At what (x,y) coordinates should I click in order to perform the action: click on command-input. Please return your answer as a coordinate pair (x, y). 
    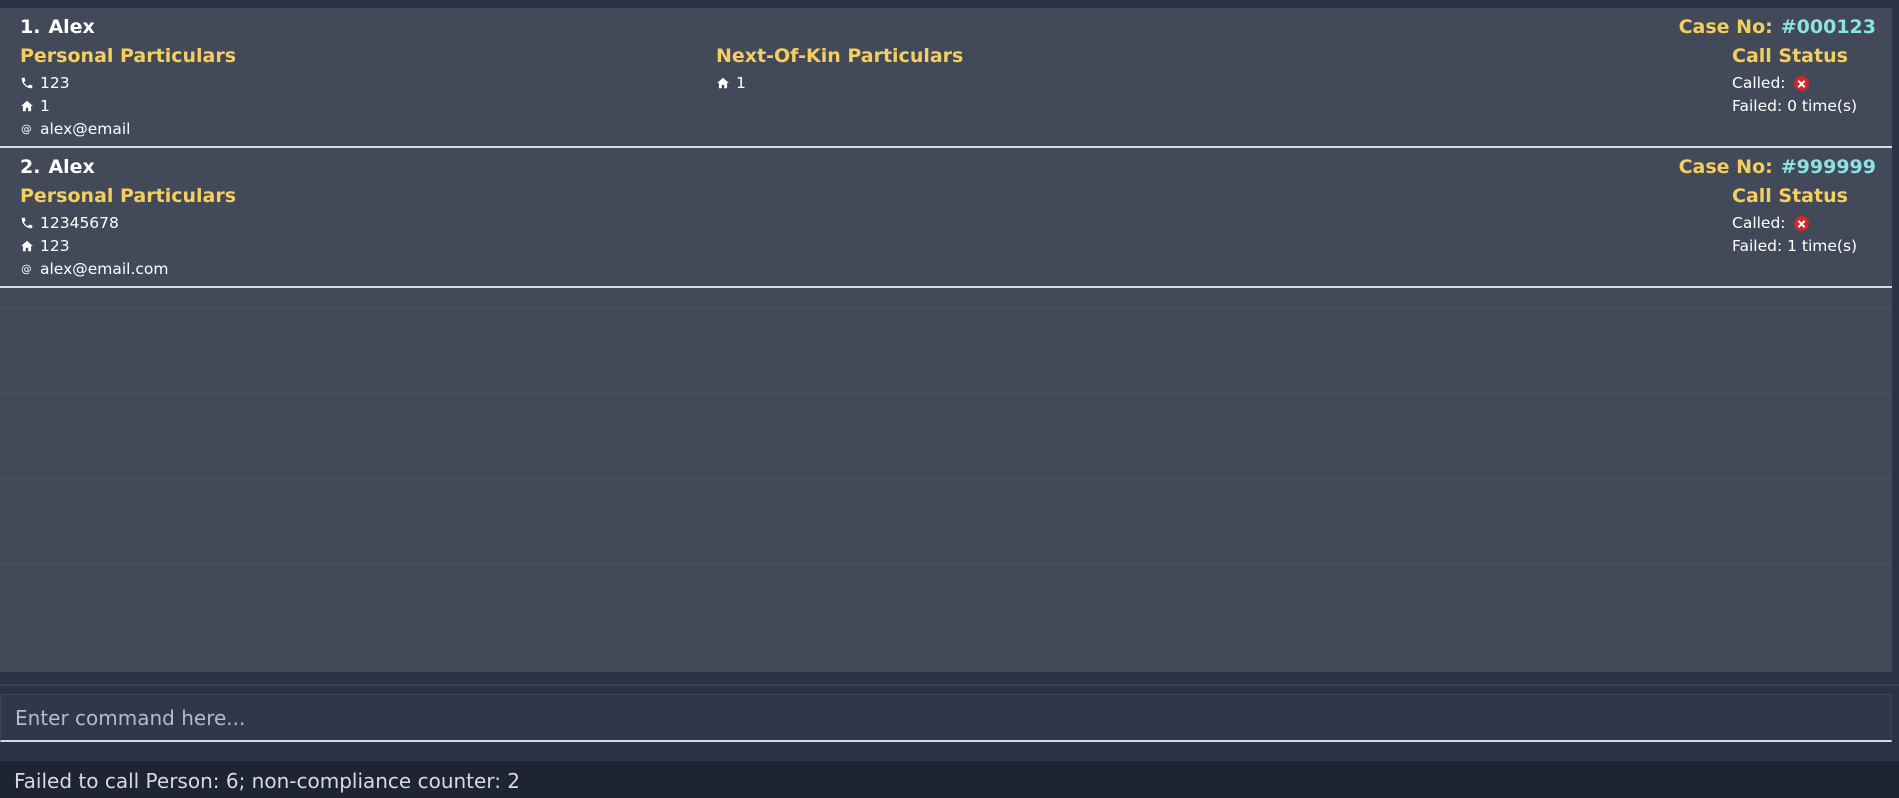
    Looking at the image, I should click on (946, 717).